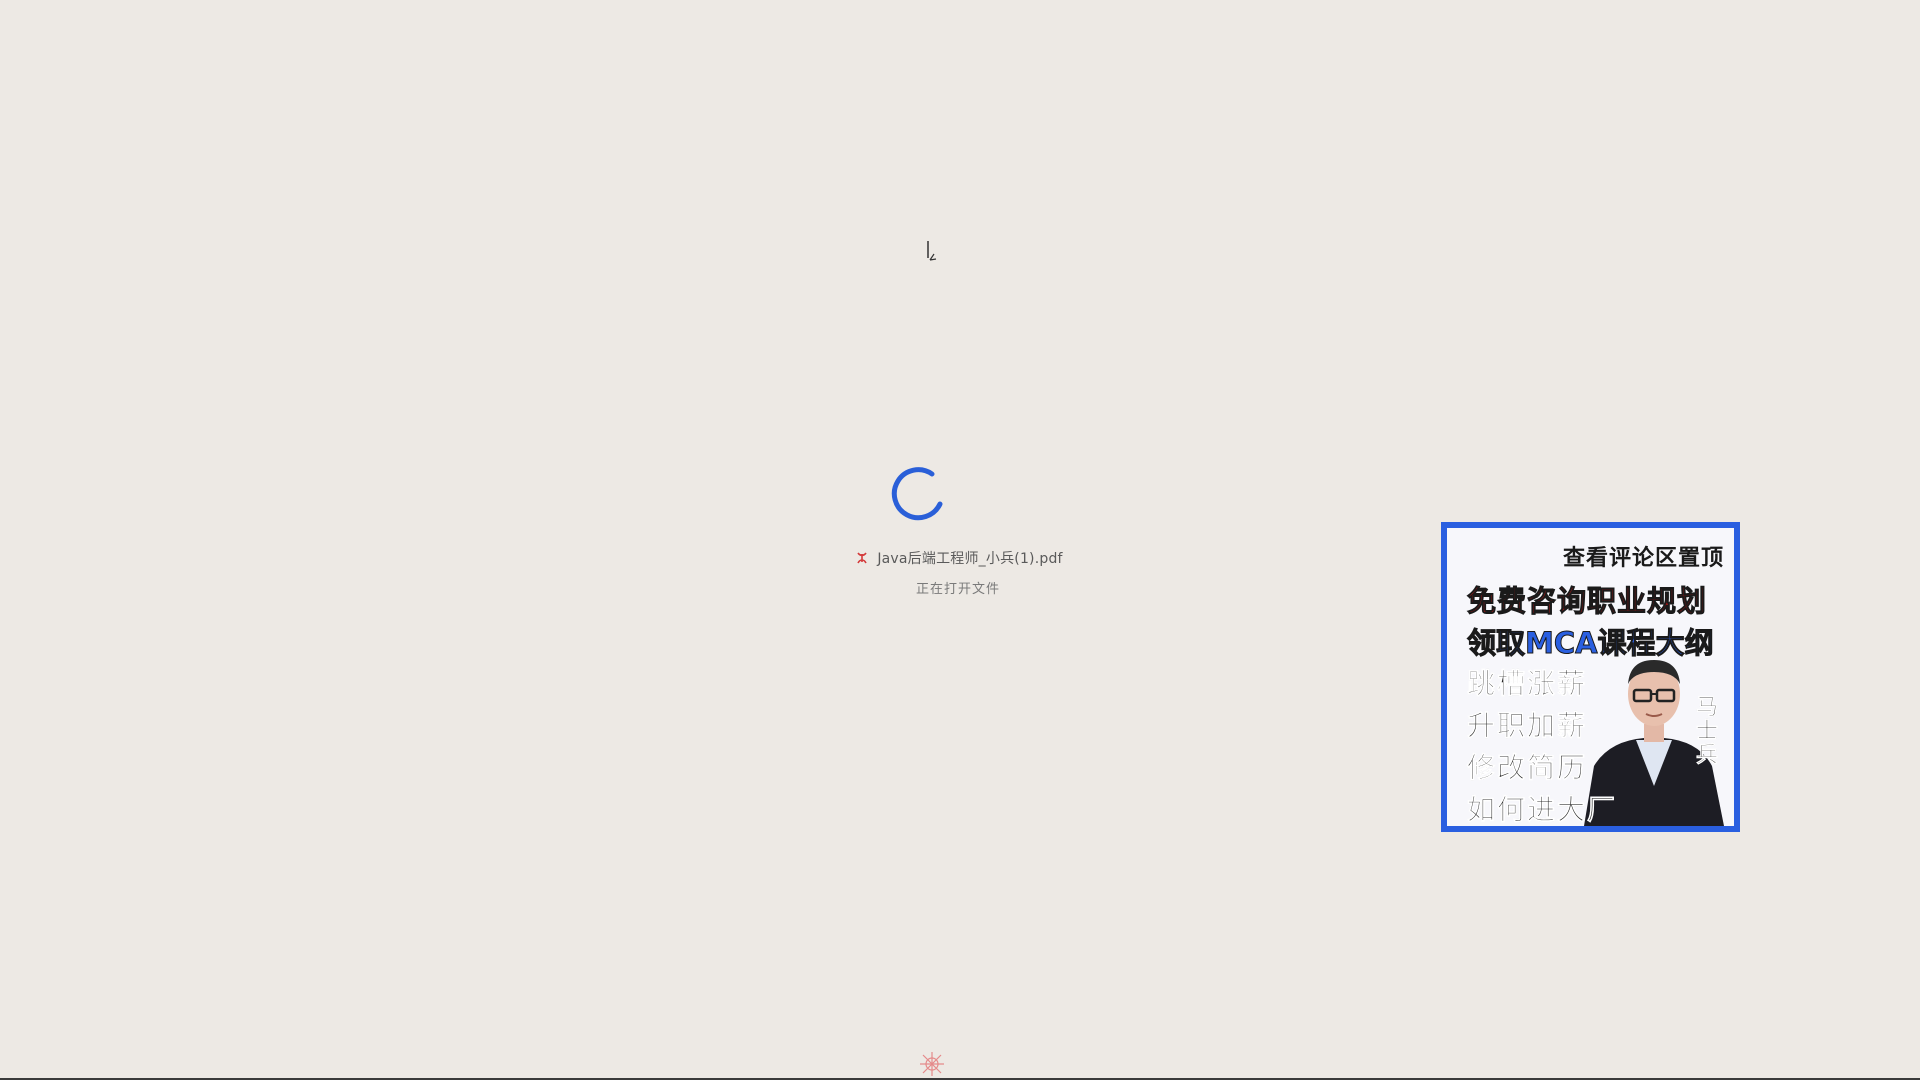  What do you see at coordinates (1527, 726) in the screenshot?
I see `promo-item-2: 升职加薪` at bounding box center [1527, 726].